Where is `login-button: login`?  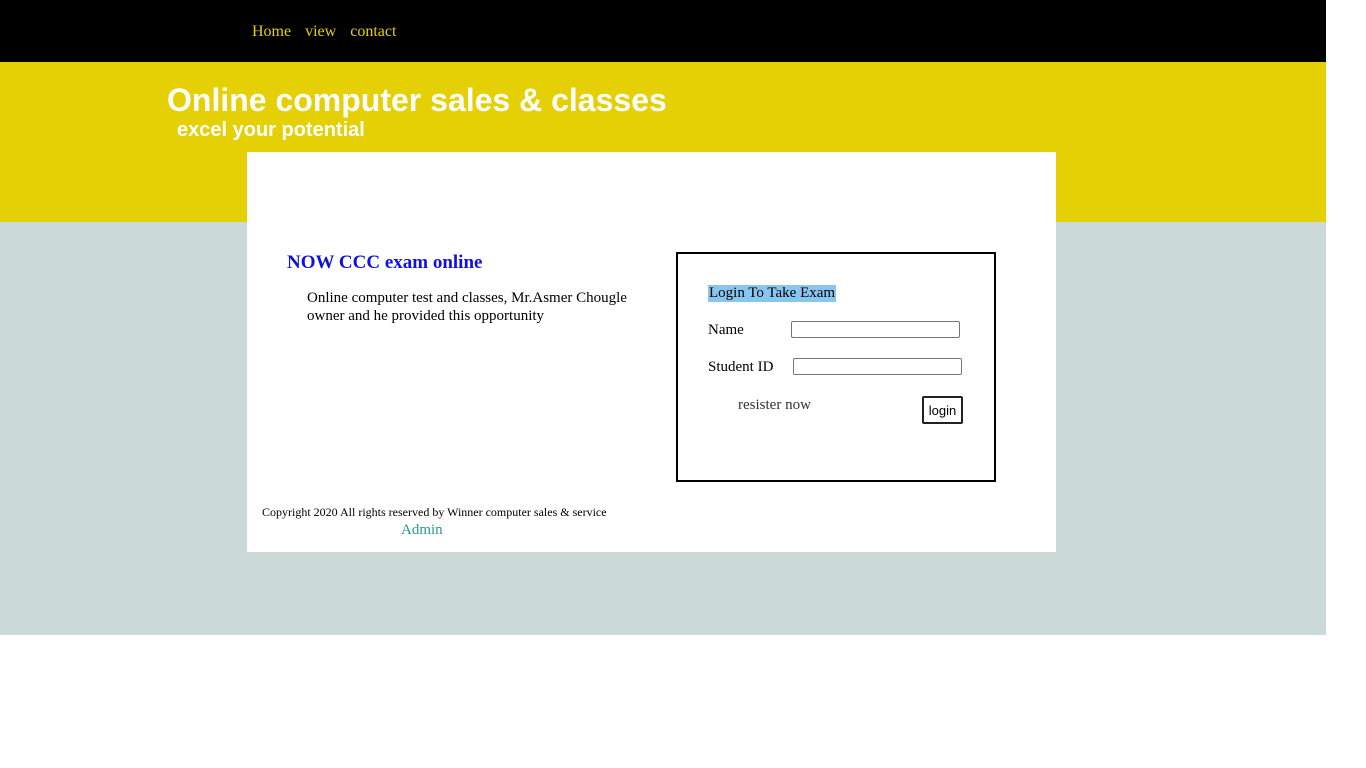
login-button: login is located at coordinates (942, 410).